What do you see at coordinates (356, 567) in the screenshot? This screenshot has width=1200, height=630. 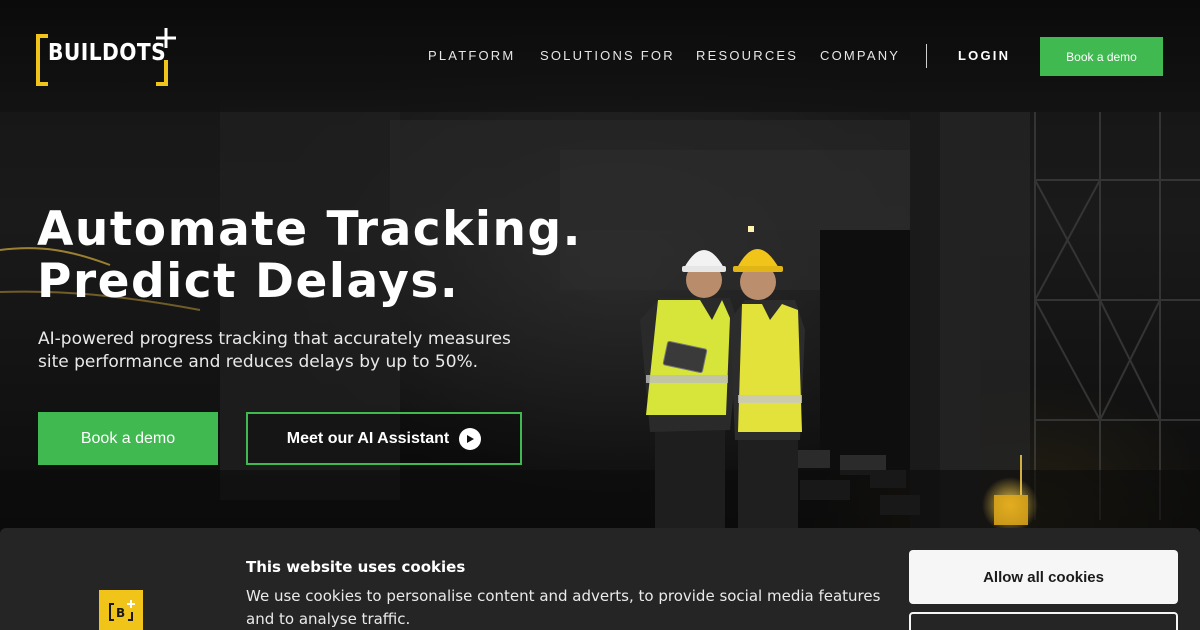 I see `cookie-title: This website uses cookies` at bounding box center [356, 567].